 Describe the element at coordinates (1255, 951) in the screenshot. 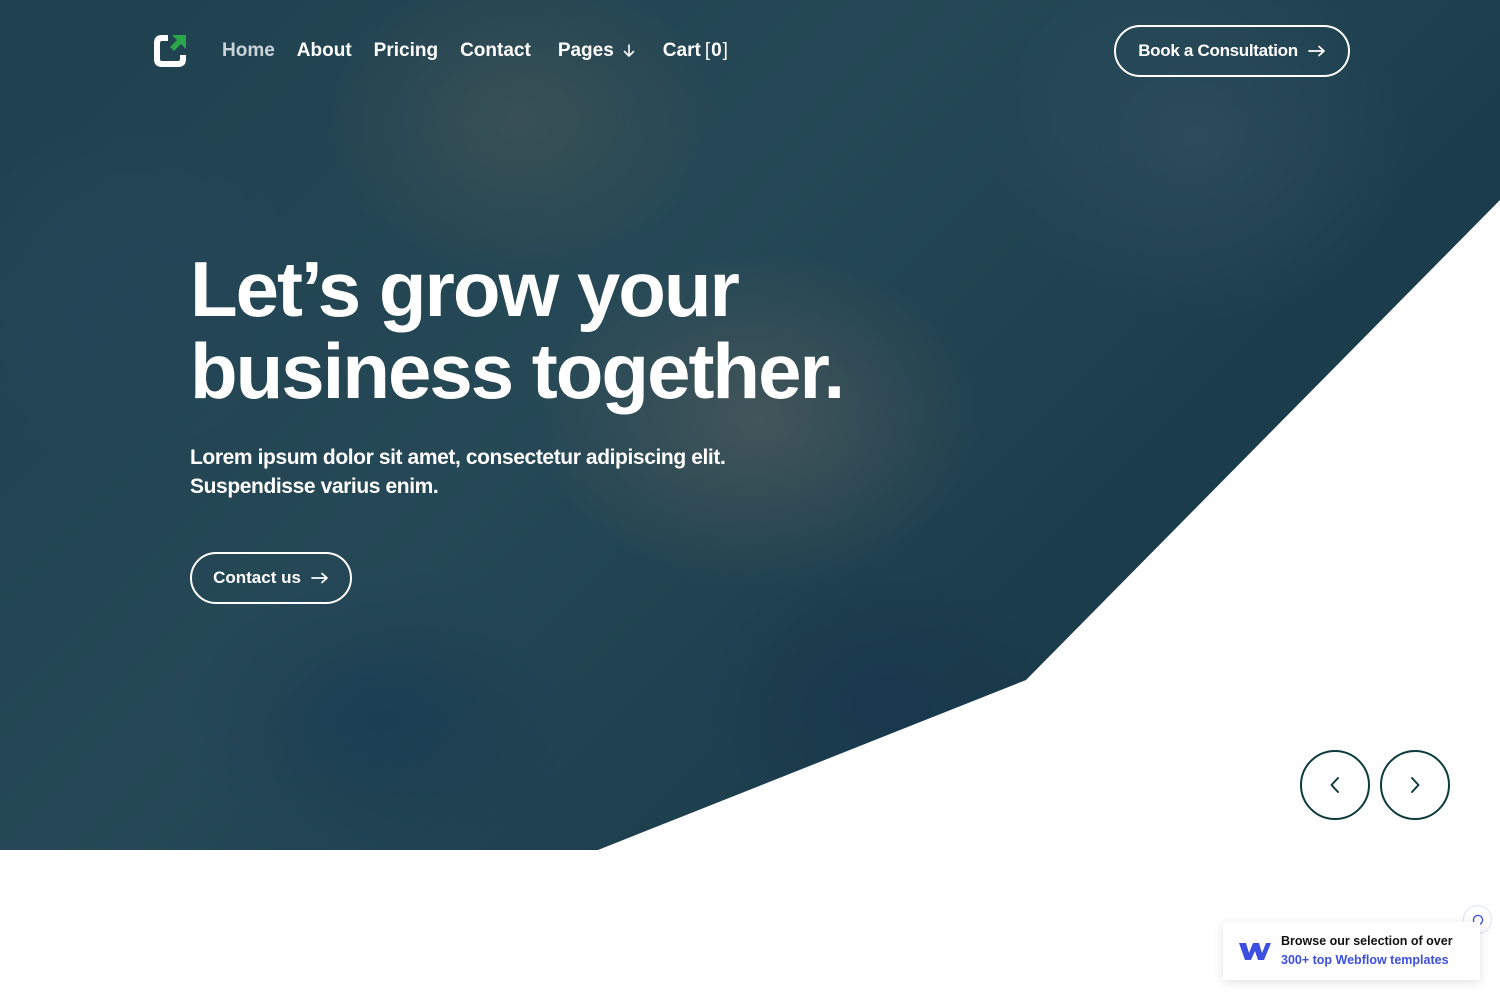

I see `webflow-logo-icon` at that location.